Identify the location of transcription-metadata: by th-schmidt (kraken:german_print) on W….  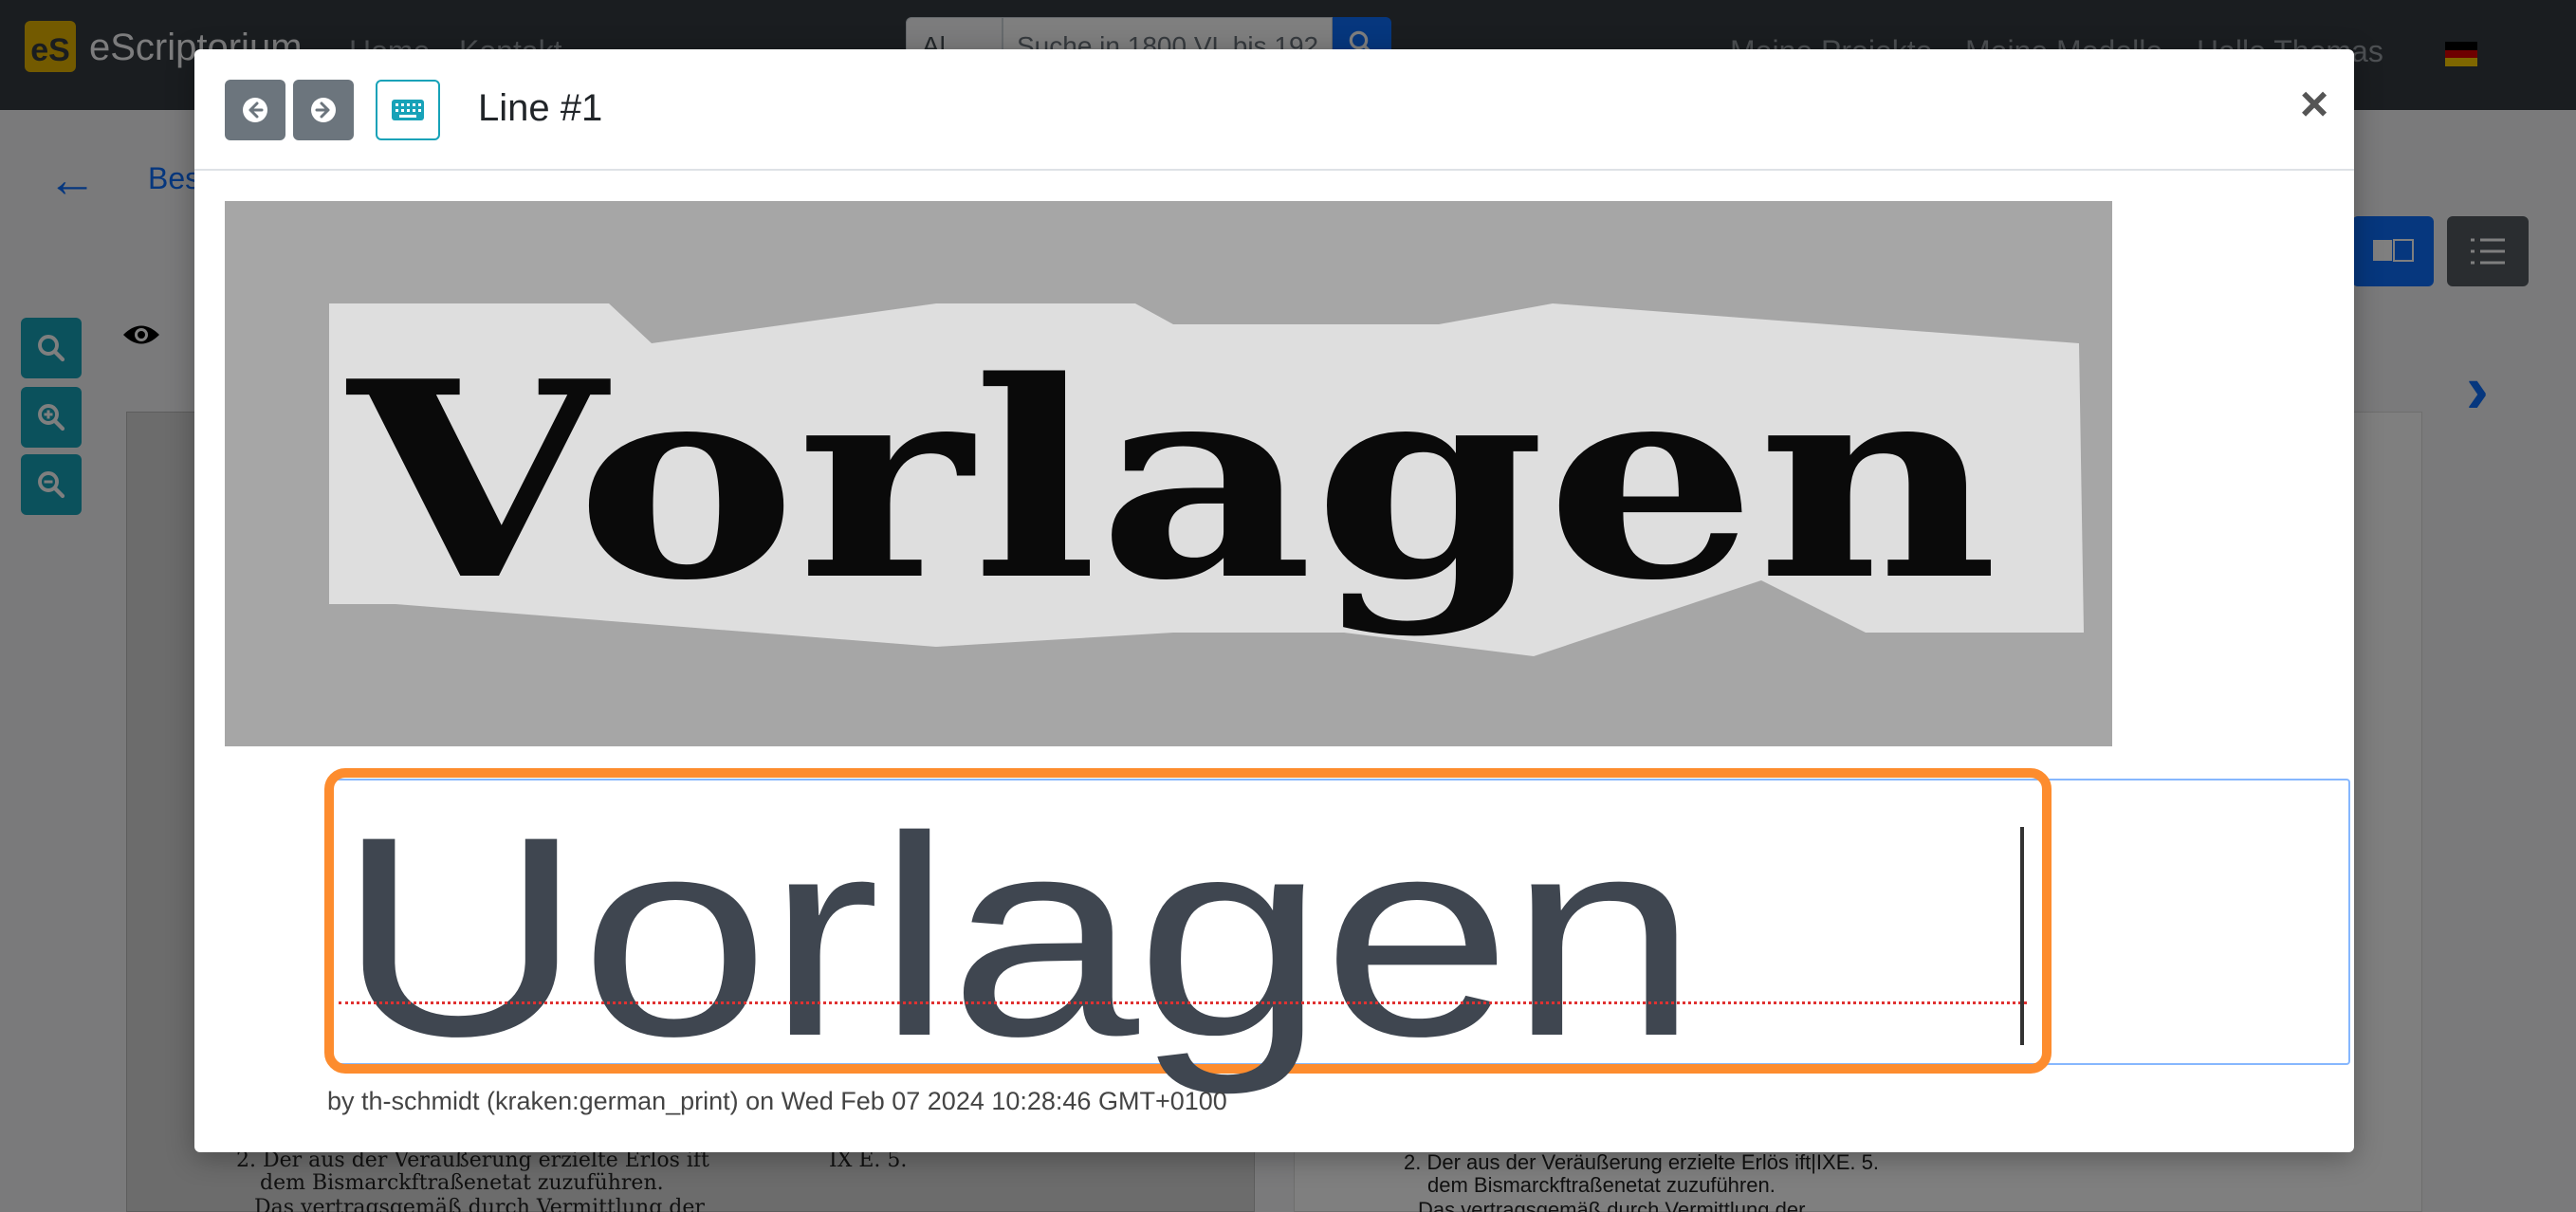
(777, 1101).